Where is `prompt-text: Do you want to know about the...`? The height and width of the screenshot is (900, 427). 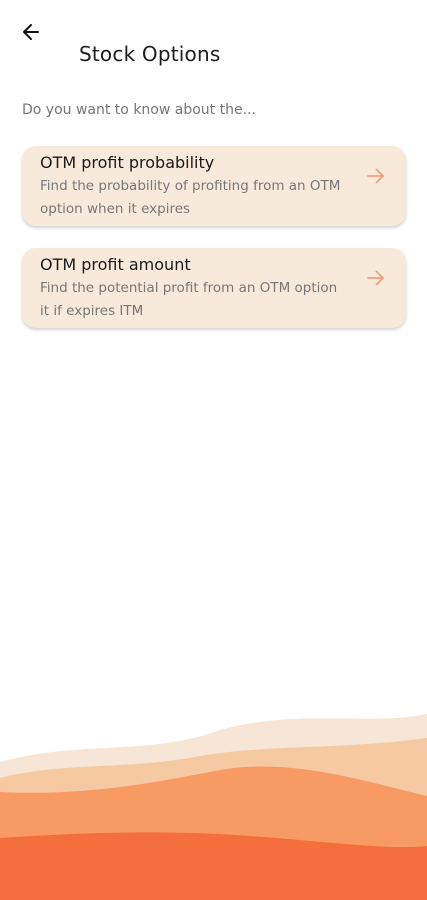 prompt-text: Do you want to know about the... is located at coordinates (139, 110).